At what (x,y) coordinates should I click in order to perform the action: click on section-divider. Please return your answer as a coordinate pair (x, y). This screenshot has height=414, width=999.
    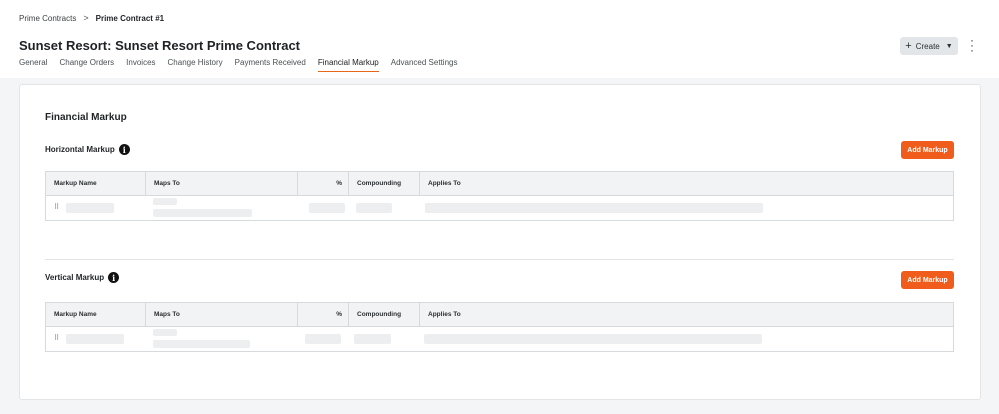
    Looking at the image, I should click on (499, 259).